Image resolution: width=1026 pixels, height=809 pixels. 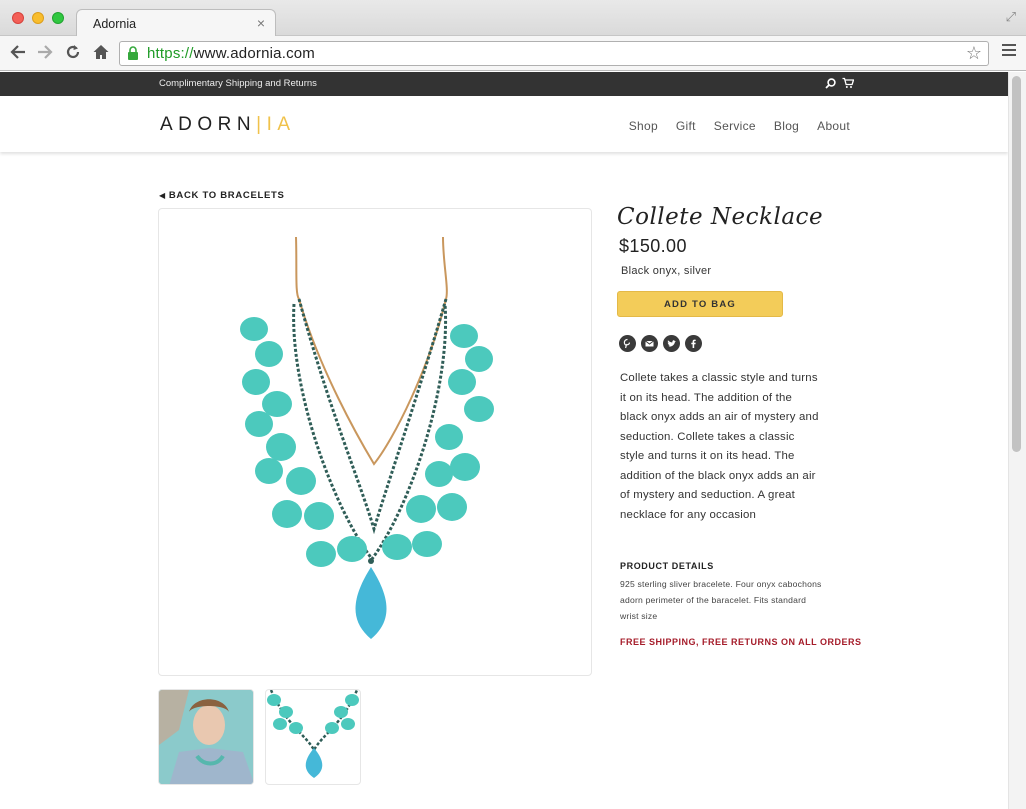 What do you see at coordinates (833, 126) in the screenshot?
I see `nav-about: About` at bounding box center [833, 126].